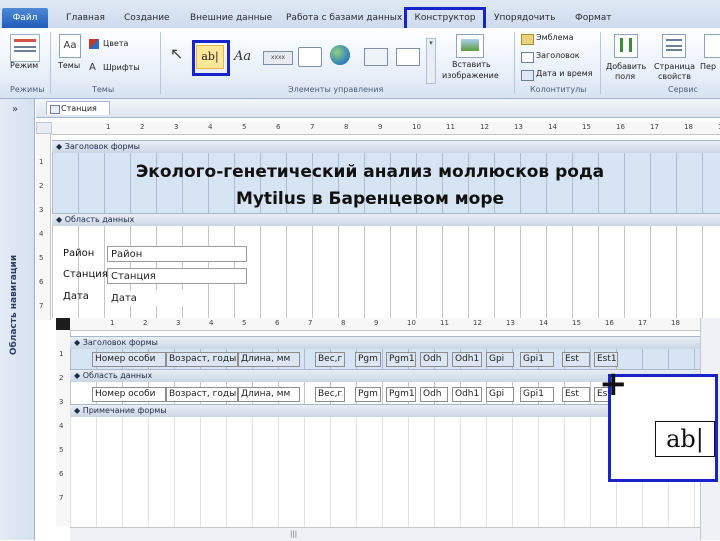  What do you see at coordinates (176, 53) in the screenshot?
I see `select-pointer-icon: ↖` at bounding box center [176, 53].